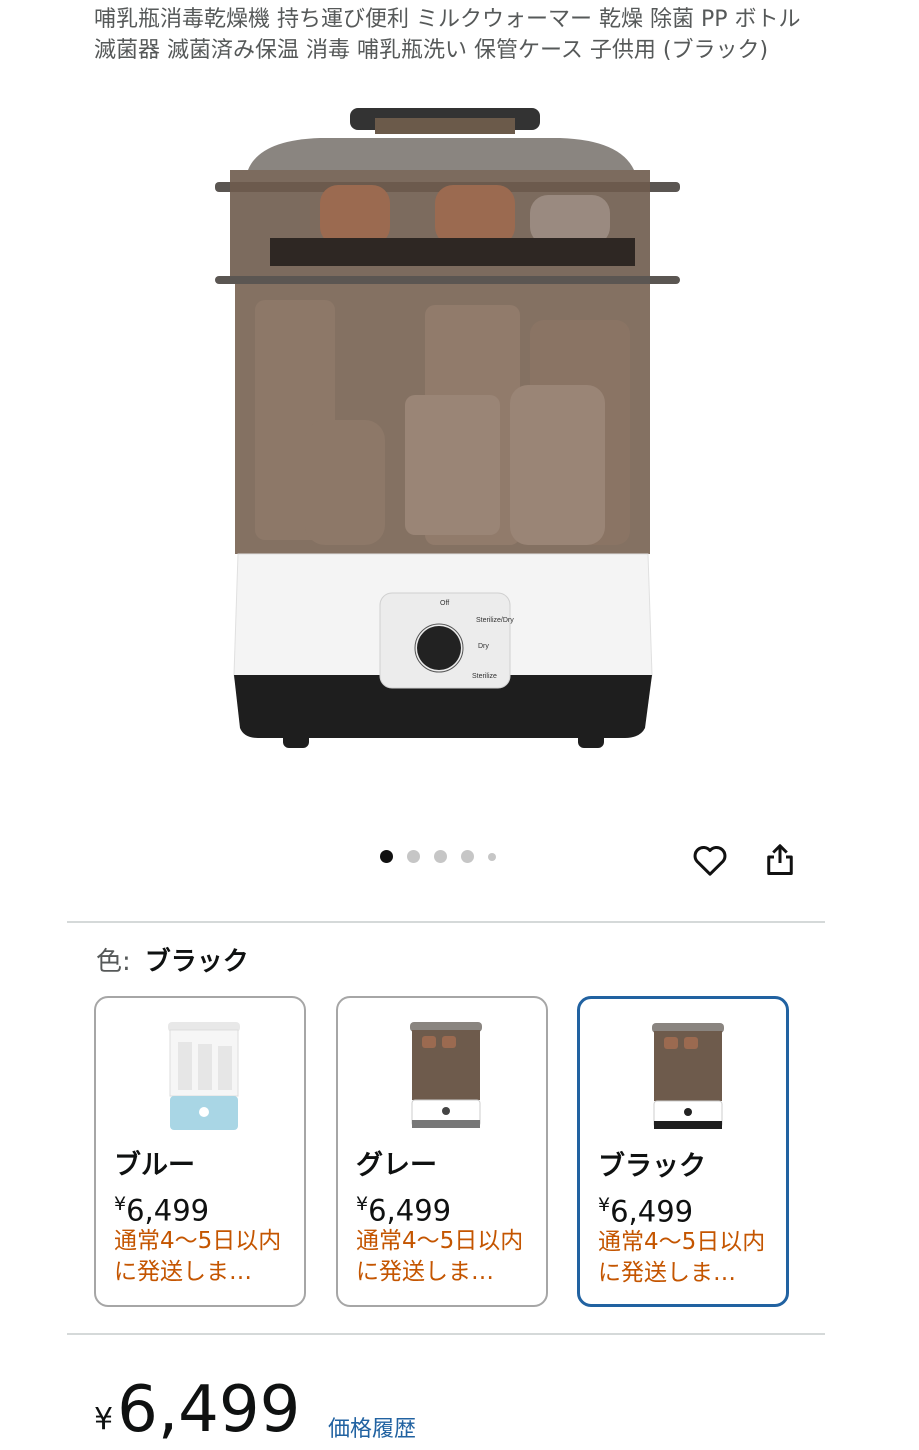  Describe the element at coordinates (204, 1076) in the screenshot. I see `variant-thumbnail-blue` at that location.